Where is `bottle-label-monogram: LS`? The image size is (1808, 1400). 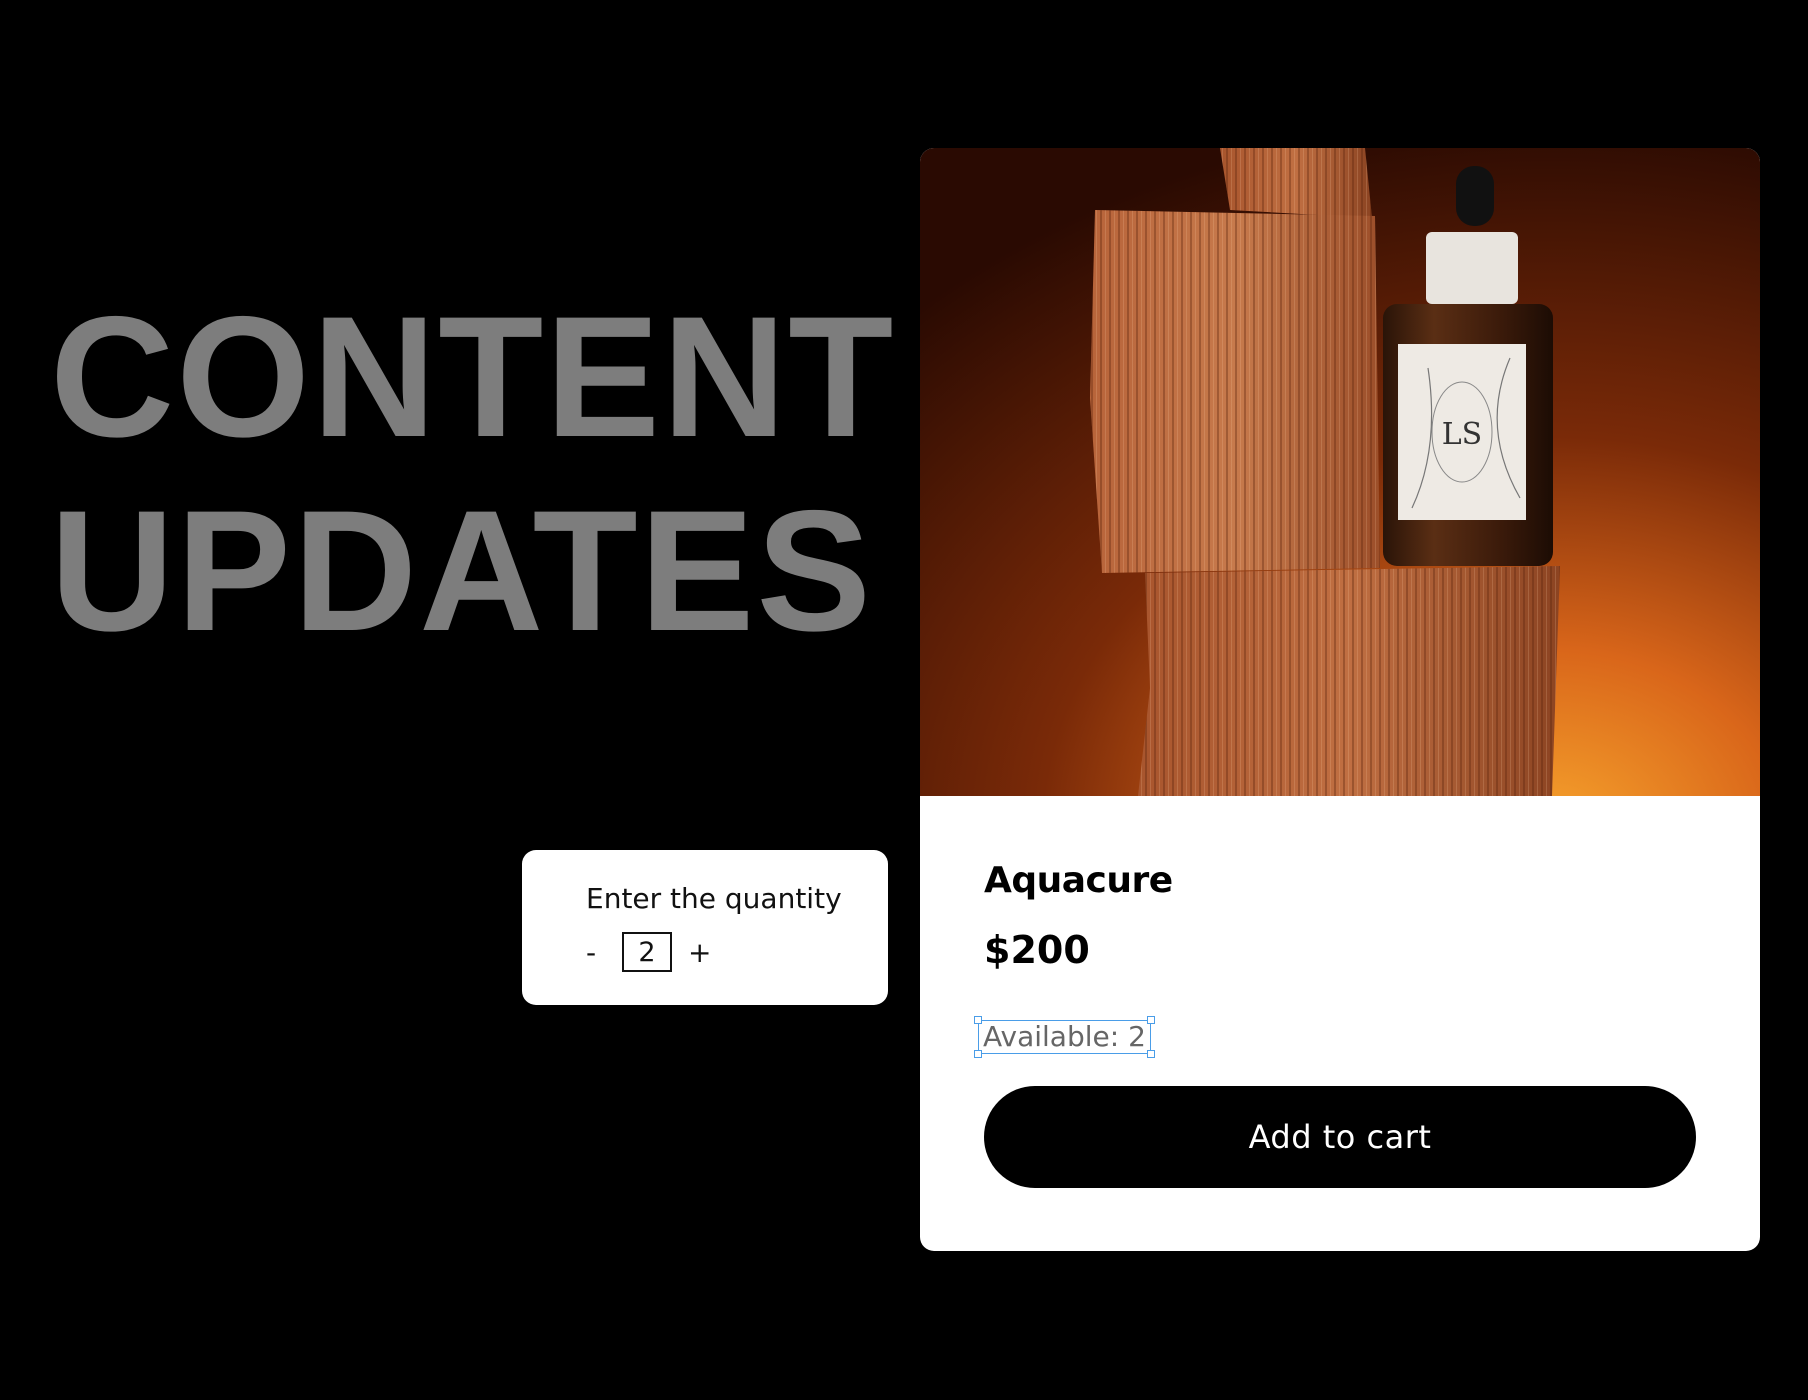
bottle-label-monogram: LS is located at coordinates (1462, 434).